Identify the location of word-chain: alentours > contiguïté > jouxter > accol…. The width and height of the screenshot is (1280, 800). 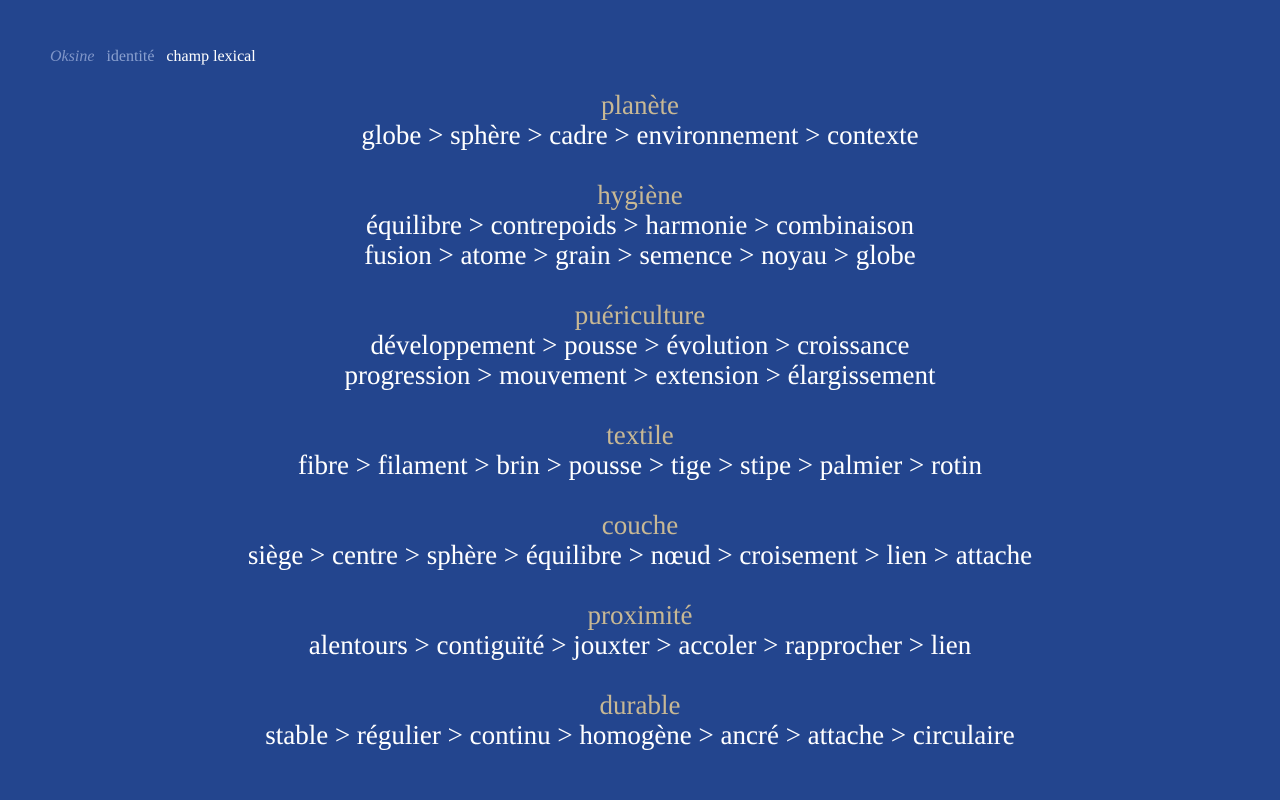
(640, 645).